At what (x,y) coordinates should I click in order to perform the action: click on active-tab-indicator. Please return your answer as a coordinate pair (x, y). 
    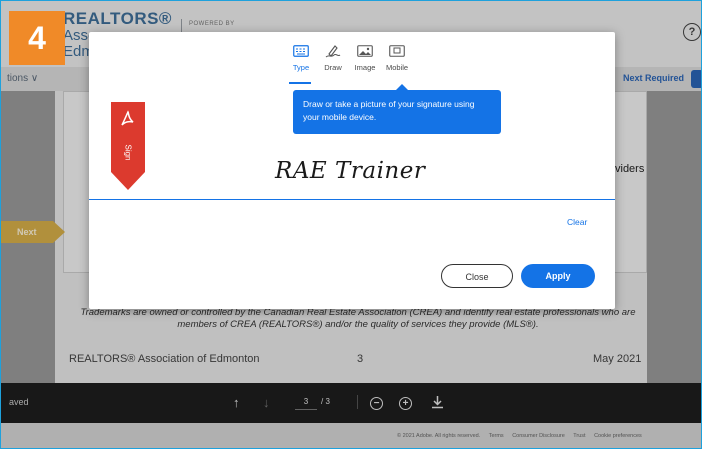
    Looking at the image, I should click on (300, 83).